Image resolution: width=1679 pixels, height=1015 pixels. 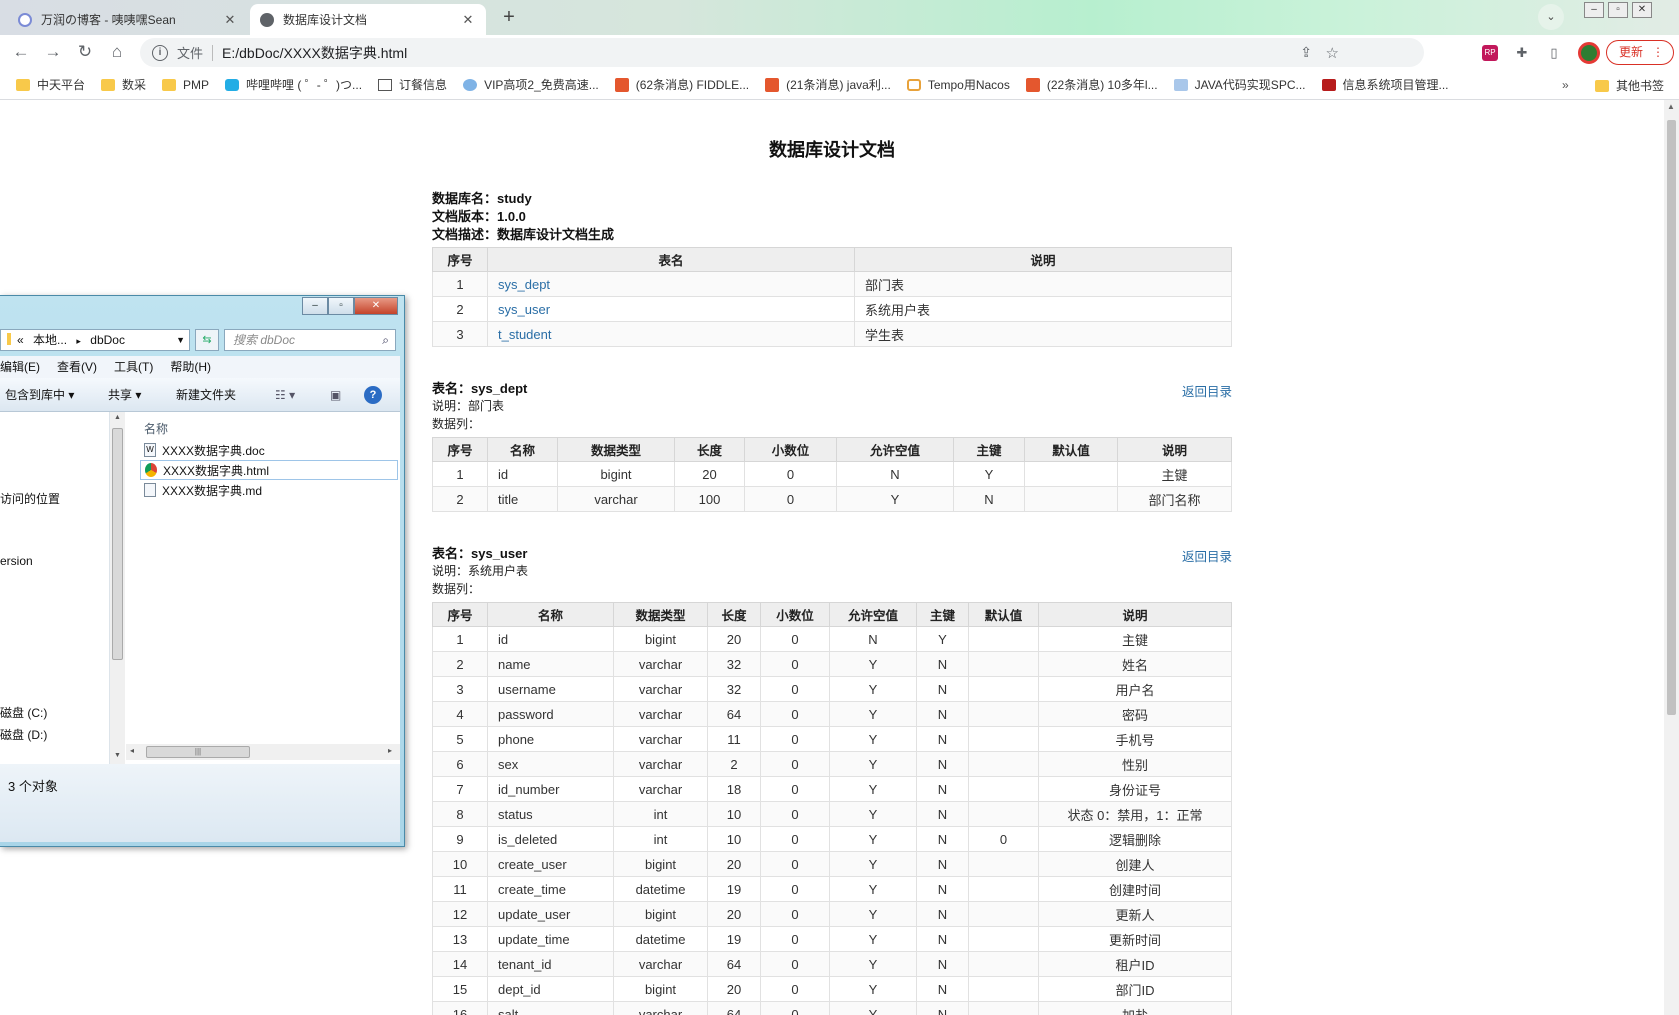 What do you see at coordinates (1565, 85) in the screenshot?
I see `bookmarks-overflow-chevron: »` at bounding box center [1565, 85].